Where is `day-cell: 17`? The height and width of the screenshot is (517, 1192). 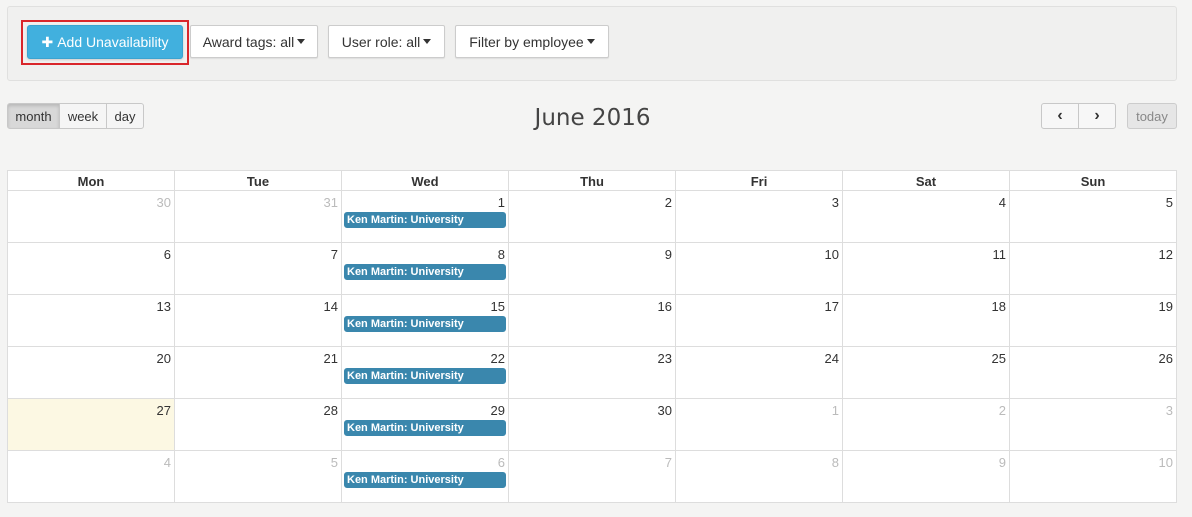
day-cell: 17 is located at coordinates (759, 320).